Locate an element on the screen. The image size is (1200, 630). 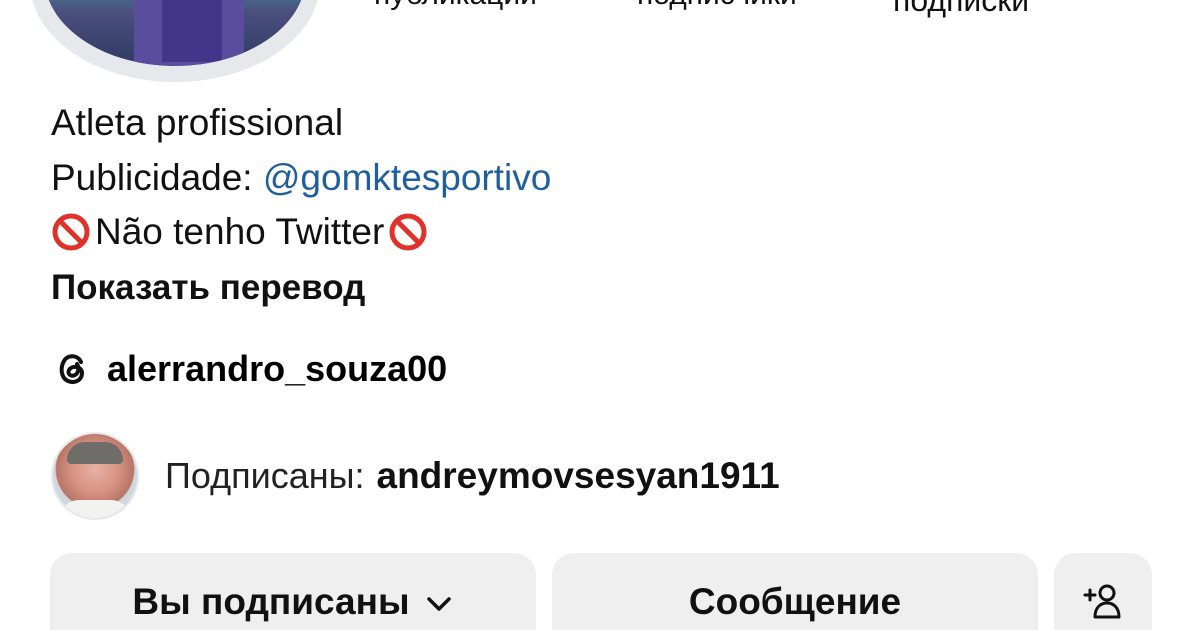
following-stat-label: подписки is located at coordinates (961, 9).